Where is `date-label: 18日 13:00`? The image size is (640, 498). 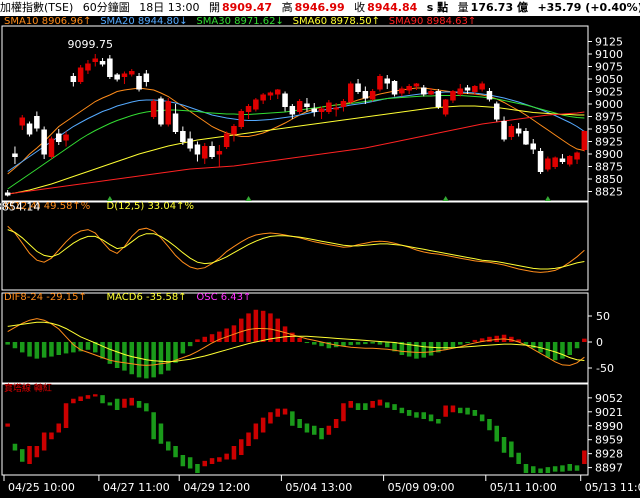
date-label: 18日 13:00 is located at coordinates (169, 7).